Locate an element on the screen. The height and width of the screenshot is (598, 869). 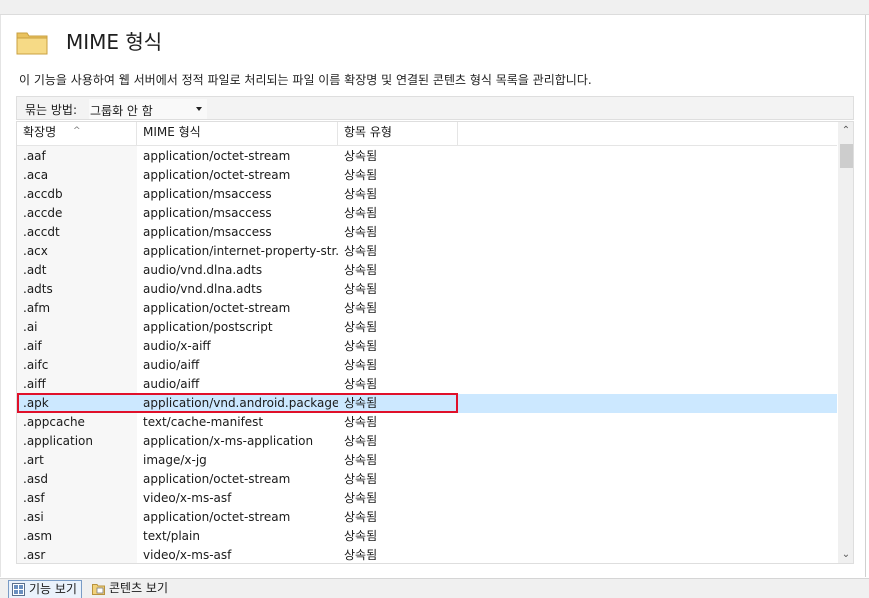
table-row: .accdb application/msaccess 상속됨 is located at coordinates (427, 194).